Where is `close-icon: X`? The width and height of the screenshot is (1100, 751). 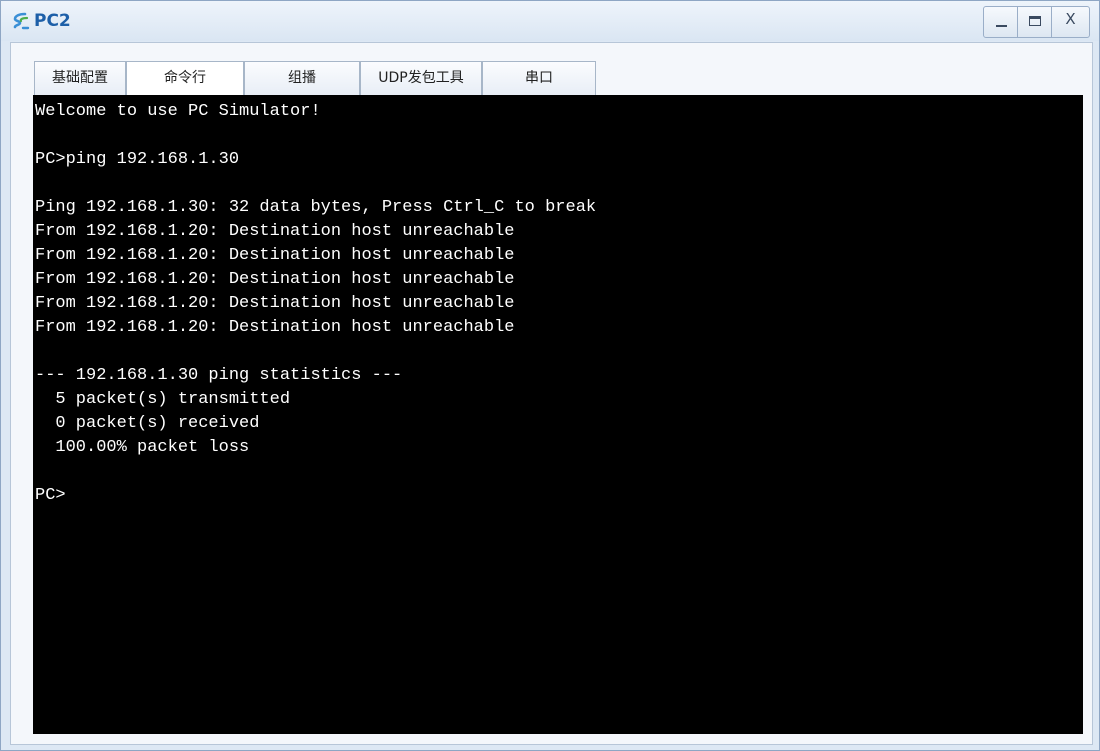 close-icon: X is located at coordinates (1070, 19).